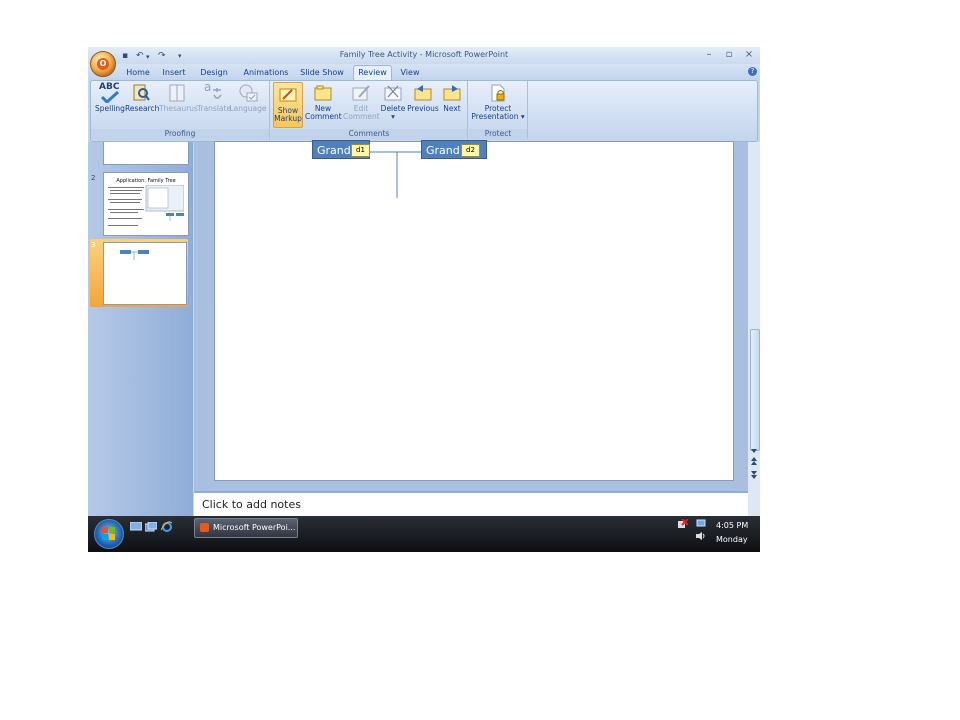  I want to click on thesaurus-icon, so click(177, 93).